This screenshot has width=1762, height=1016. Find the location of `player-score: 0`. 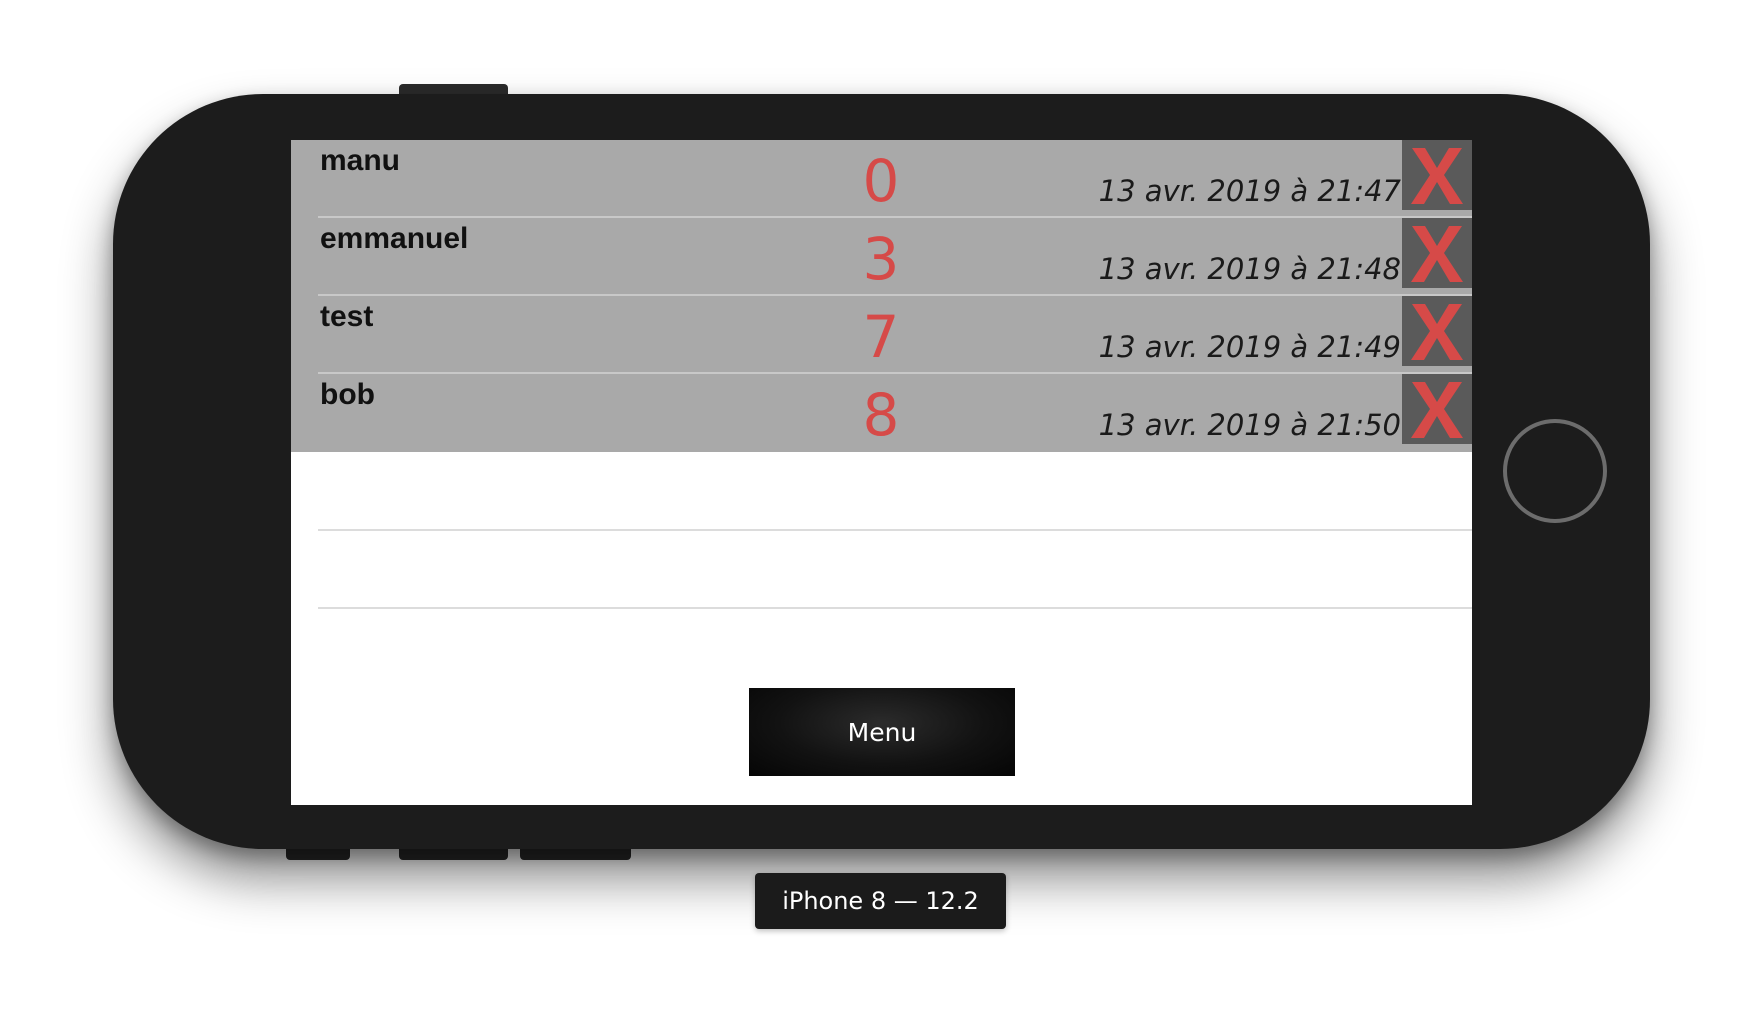

player-score: 0 is located at coordinates (881, 181).